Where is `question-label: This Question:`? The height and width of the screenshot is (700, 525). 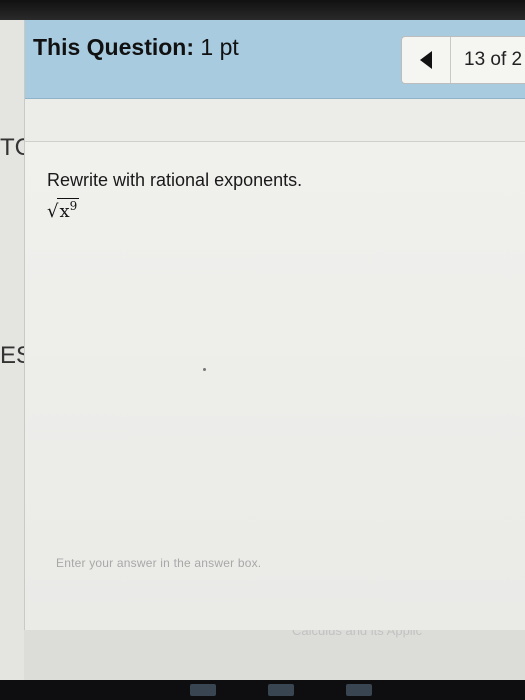 question-label: This Question: is located at coordinates (113, 47).